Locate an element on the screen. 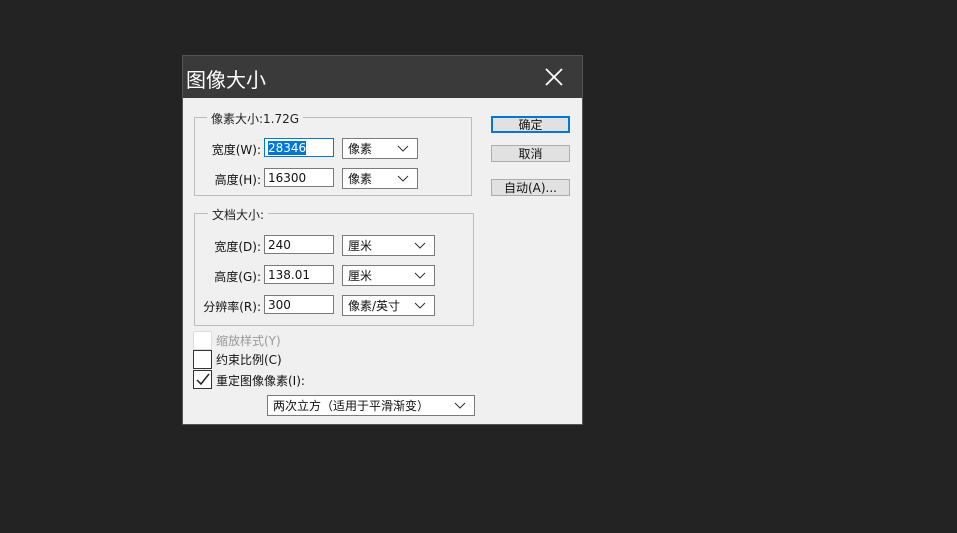  unit-value: 像素/英寸 is located at coordinates (374, 306).